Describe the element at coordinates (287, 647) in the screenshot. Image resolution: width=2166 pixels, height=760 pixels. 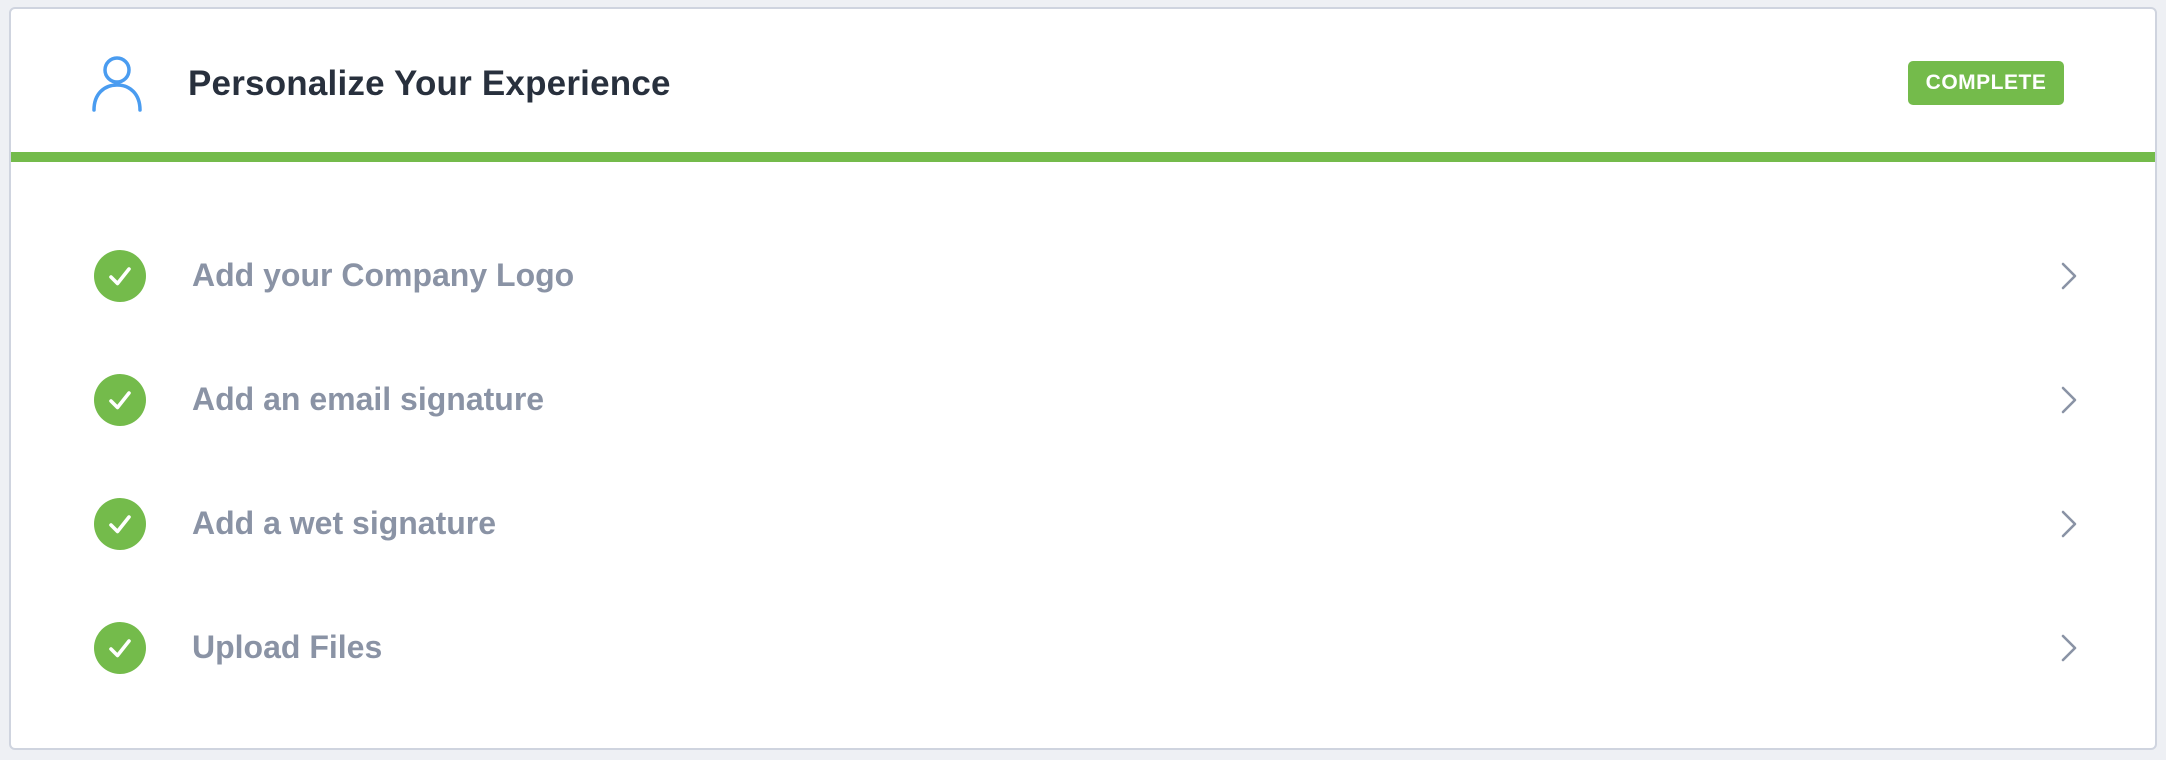
I see `task-label: Upload Files` at that location.